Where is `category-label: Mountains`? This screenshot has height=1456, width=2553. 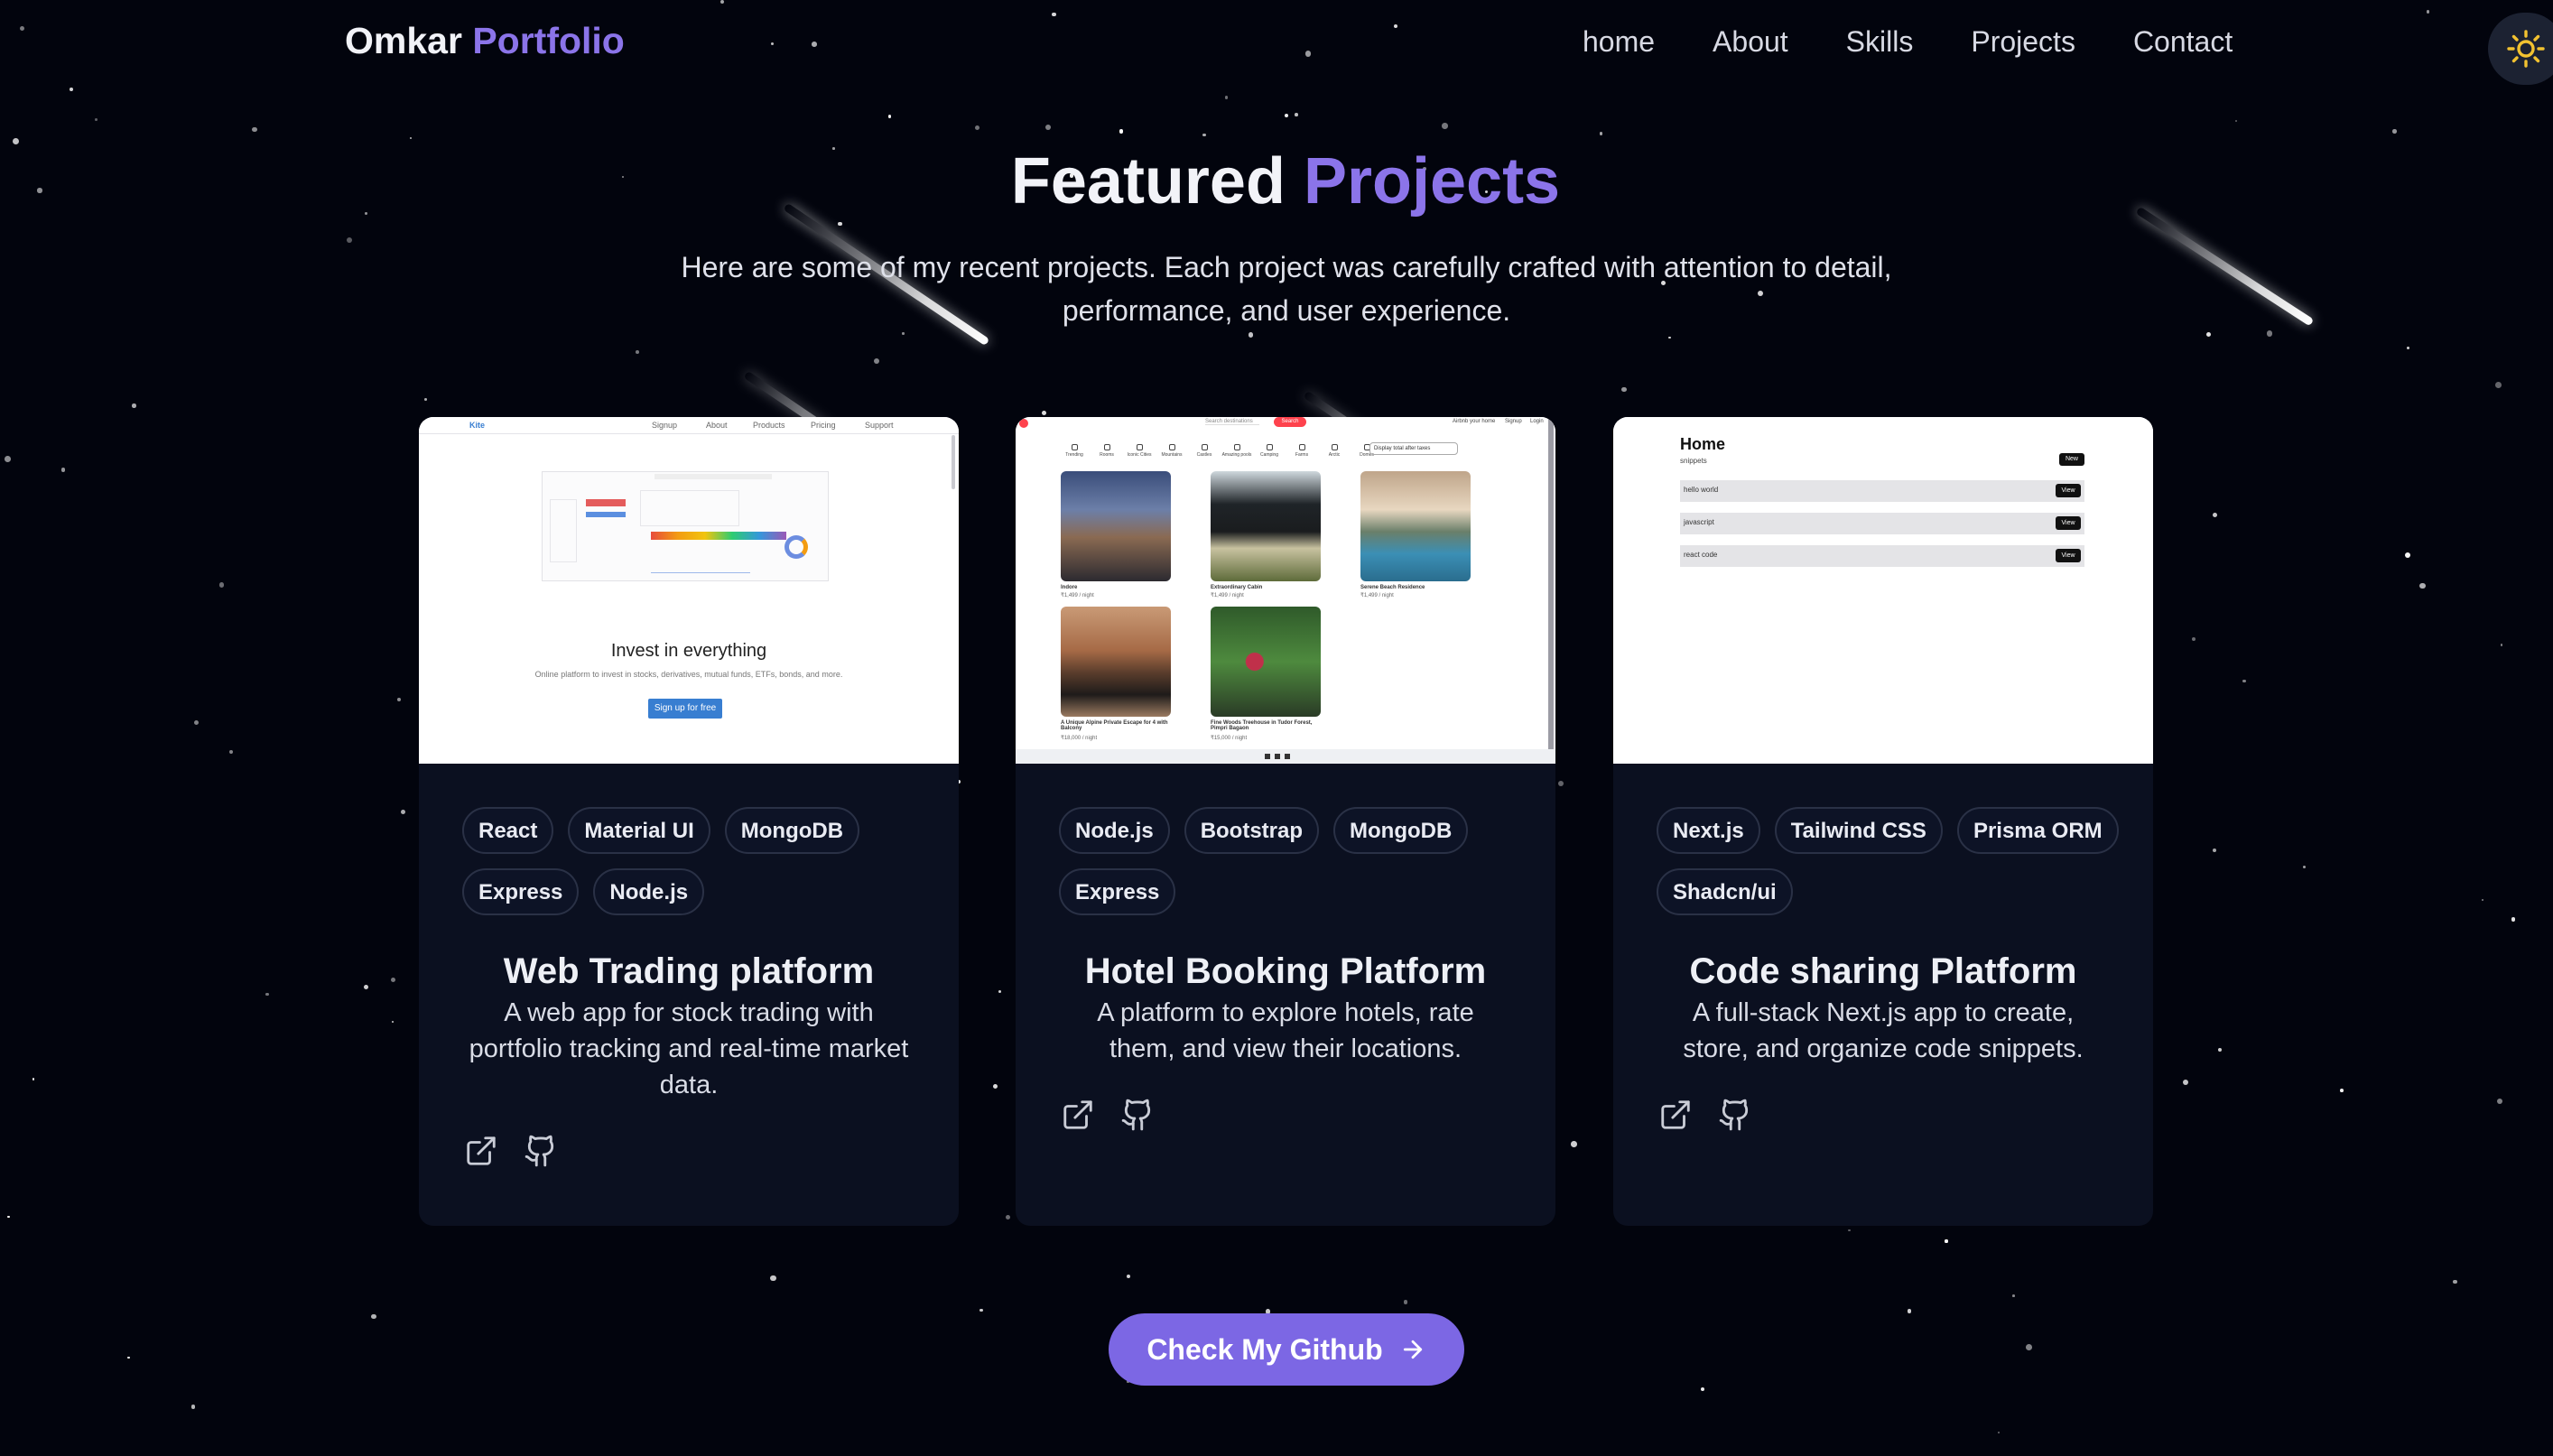
category-label: Mountains is located at coordinates (1172, 455).